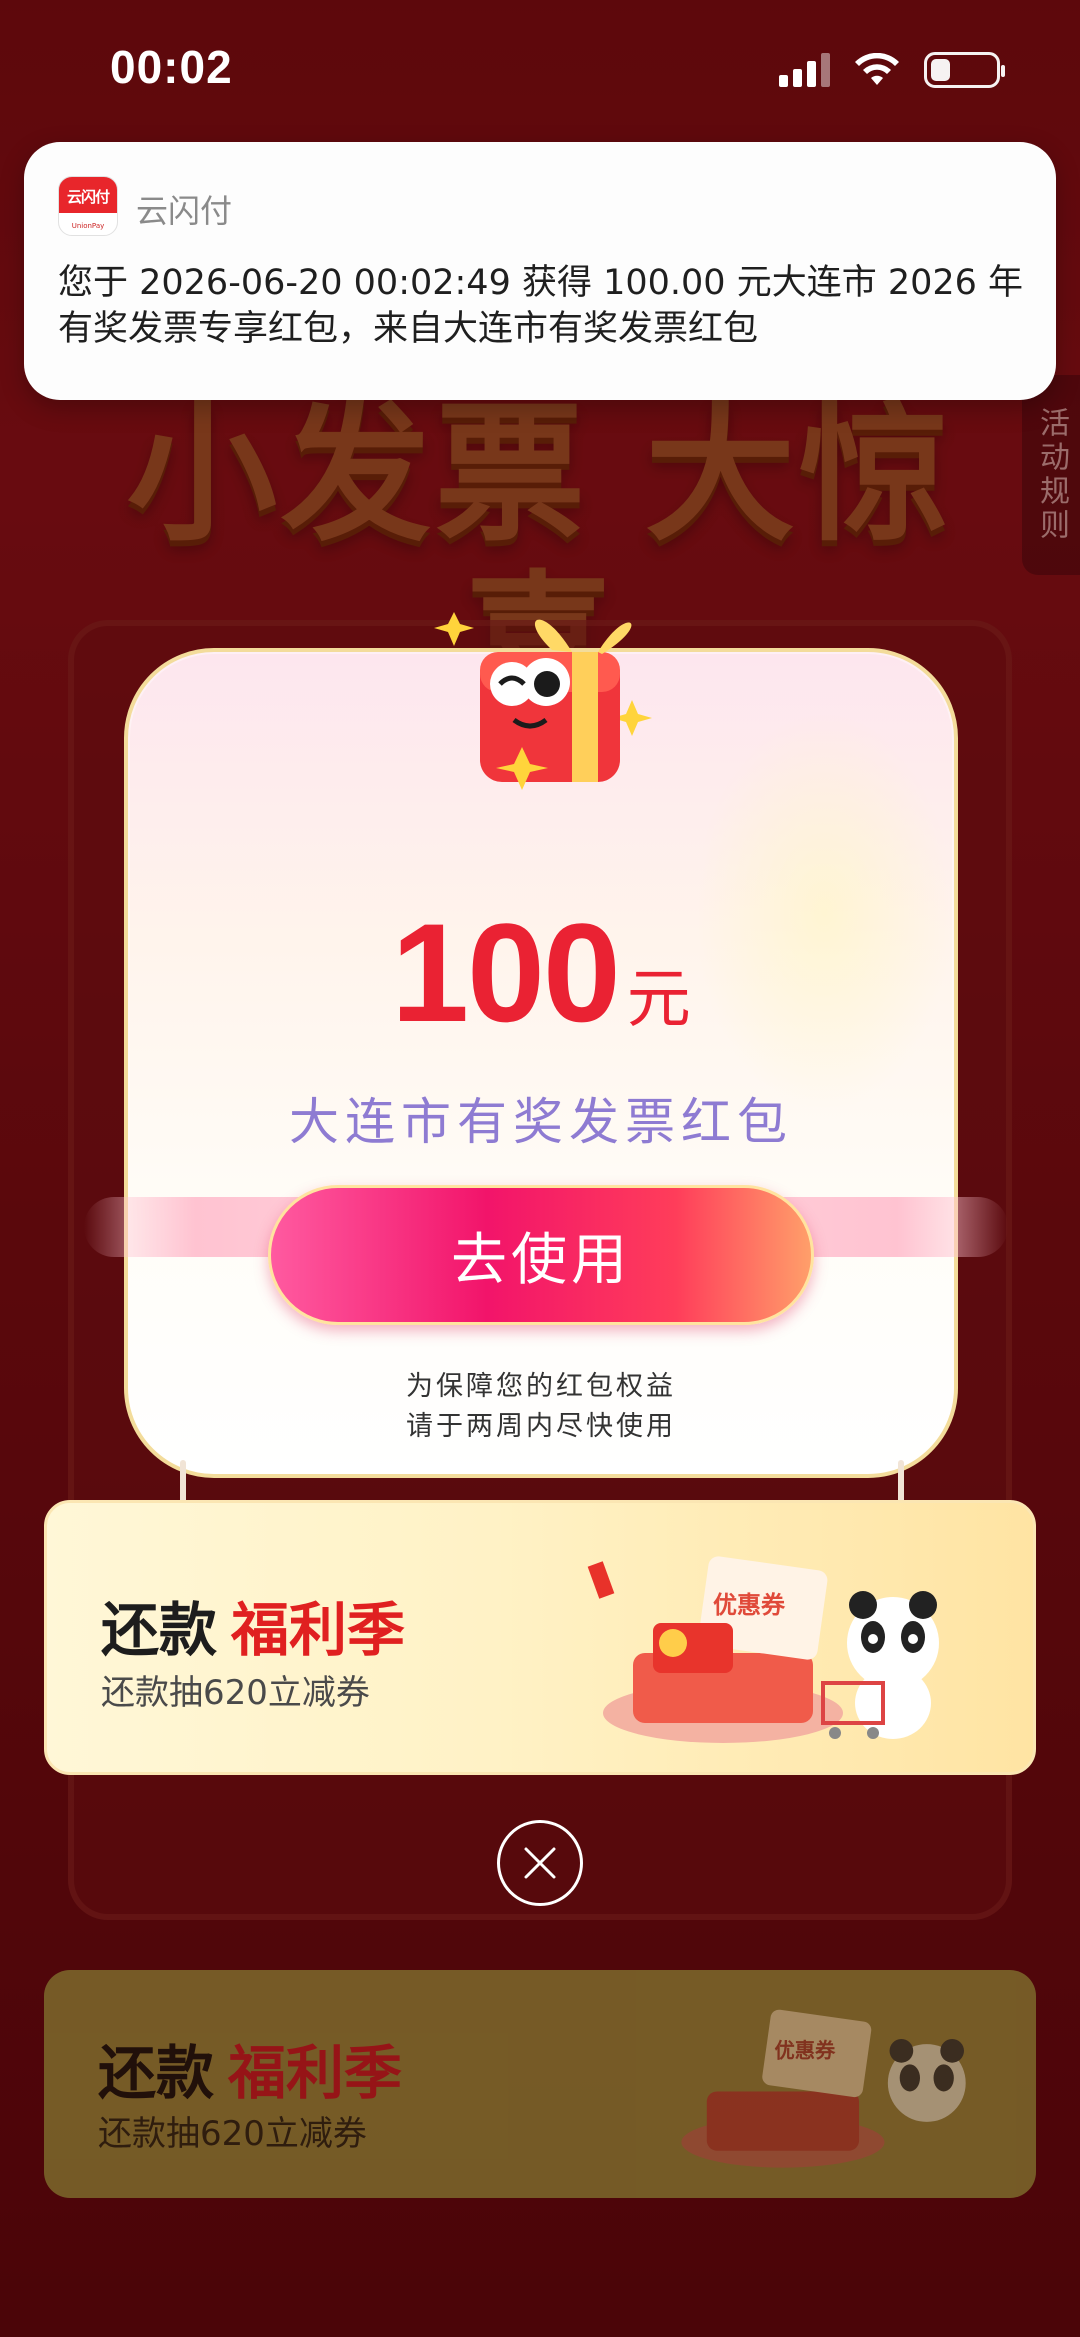  What do you see at coordinates (541, 1426) in the screenshot?
I see `usage-note-line2: 请于两周内尽快使用` at bounding box center [541, 1426].